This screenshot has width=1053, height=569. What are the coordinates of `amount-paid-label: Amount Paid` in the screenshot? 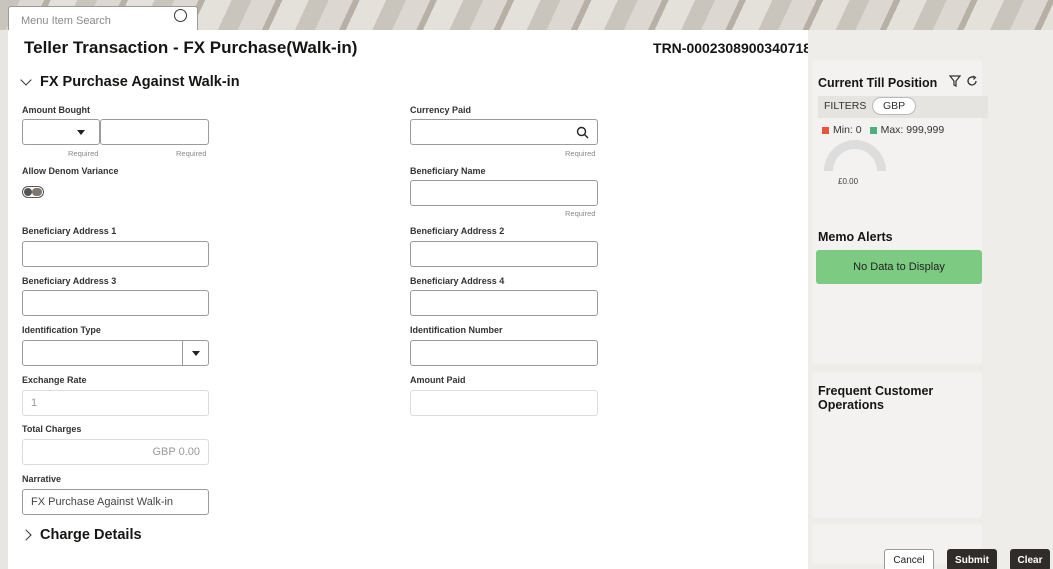 It's located at (438, 380).